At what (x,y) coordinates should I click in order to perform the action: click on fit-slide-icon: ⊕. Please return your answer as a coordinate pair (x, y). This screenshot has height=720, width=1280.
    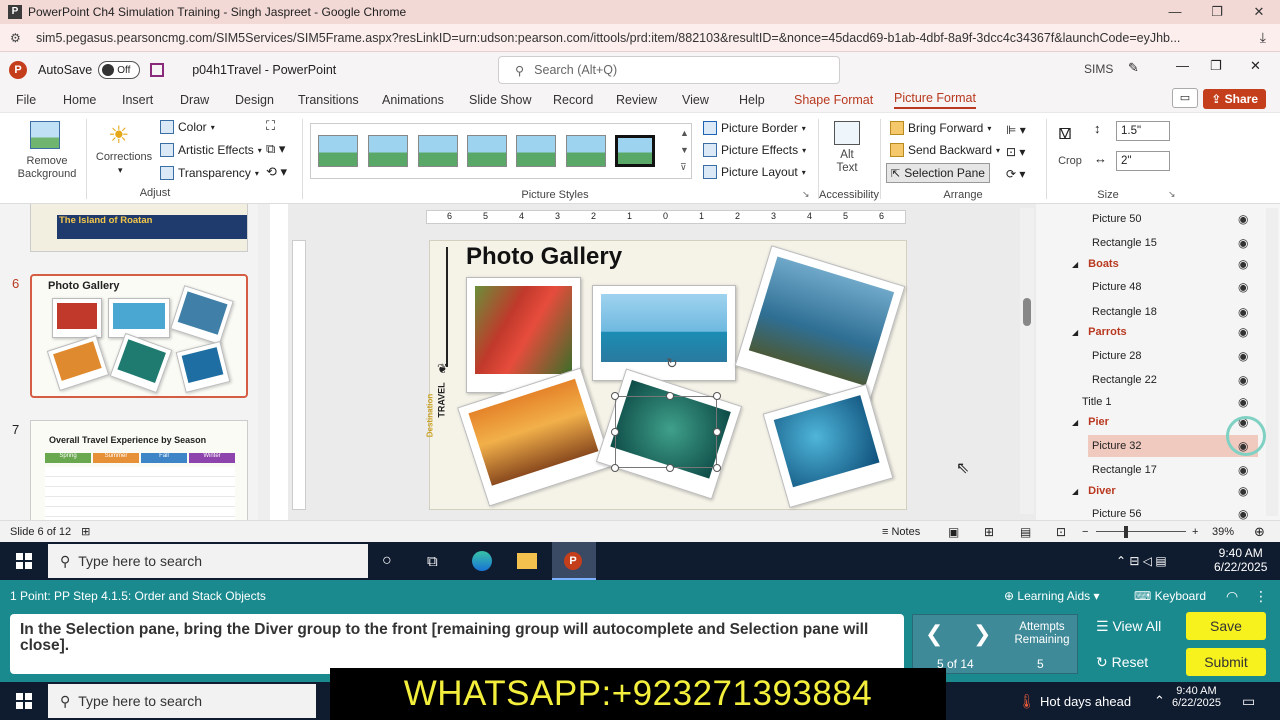
    Looking at the image, I should click on (1259, 532).